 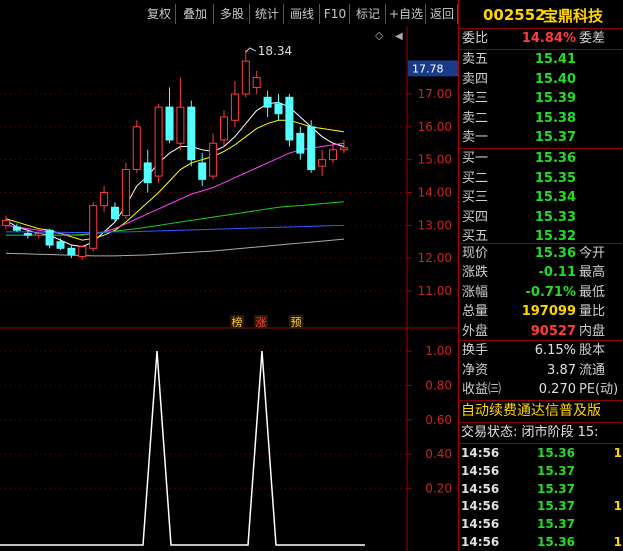 What do you see at coordinates (275, 51) in the screenshot?
I see `high-annotation: 18.34` at bounding box center [275, 51].